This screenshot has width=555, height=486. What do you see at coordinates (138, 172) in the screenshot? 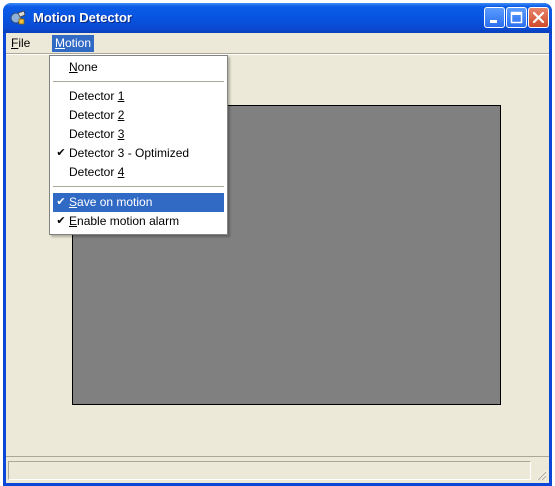
I see `menu-item-detector-4: Detector 4` at bounding box center [138, 172].